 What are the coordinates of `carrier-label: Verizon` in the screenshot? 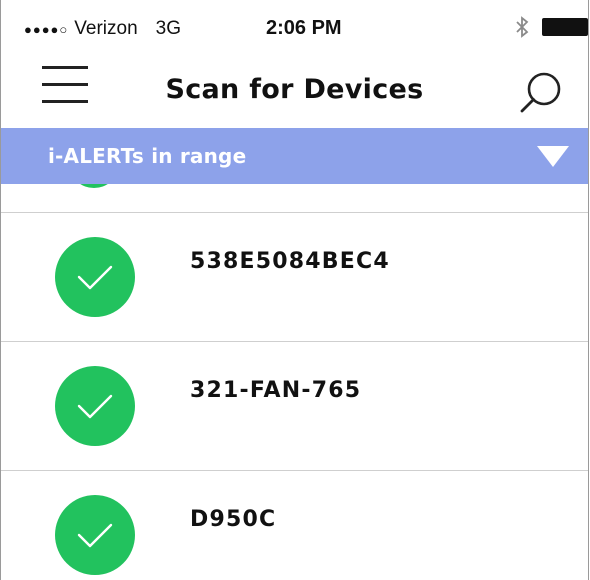 It's located at (106, 28).